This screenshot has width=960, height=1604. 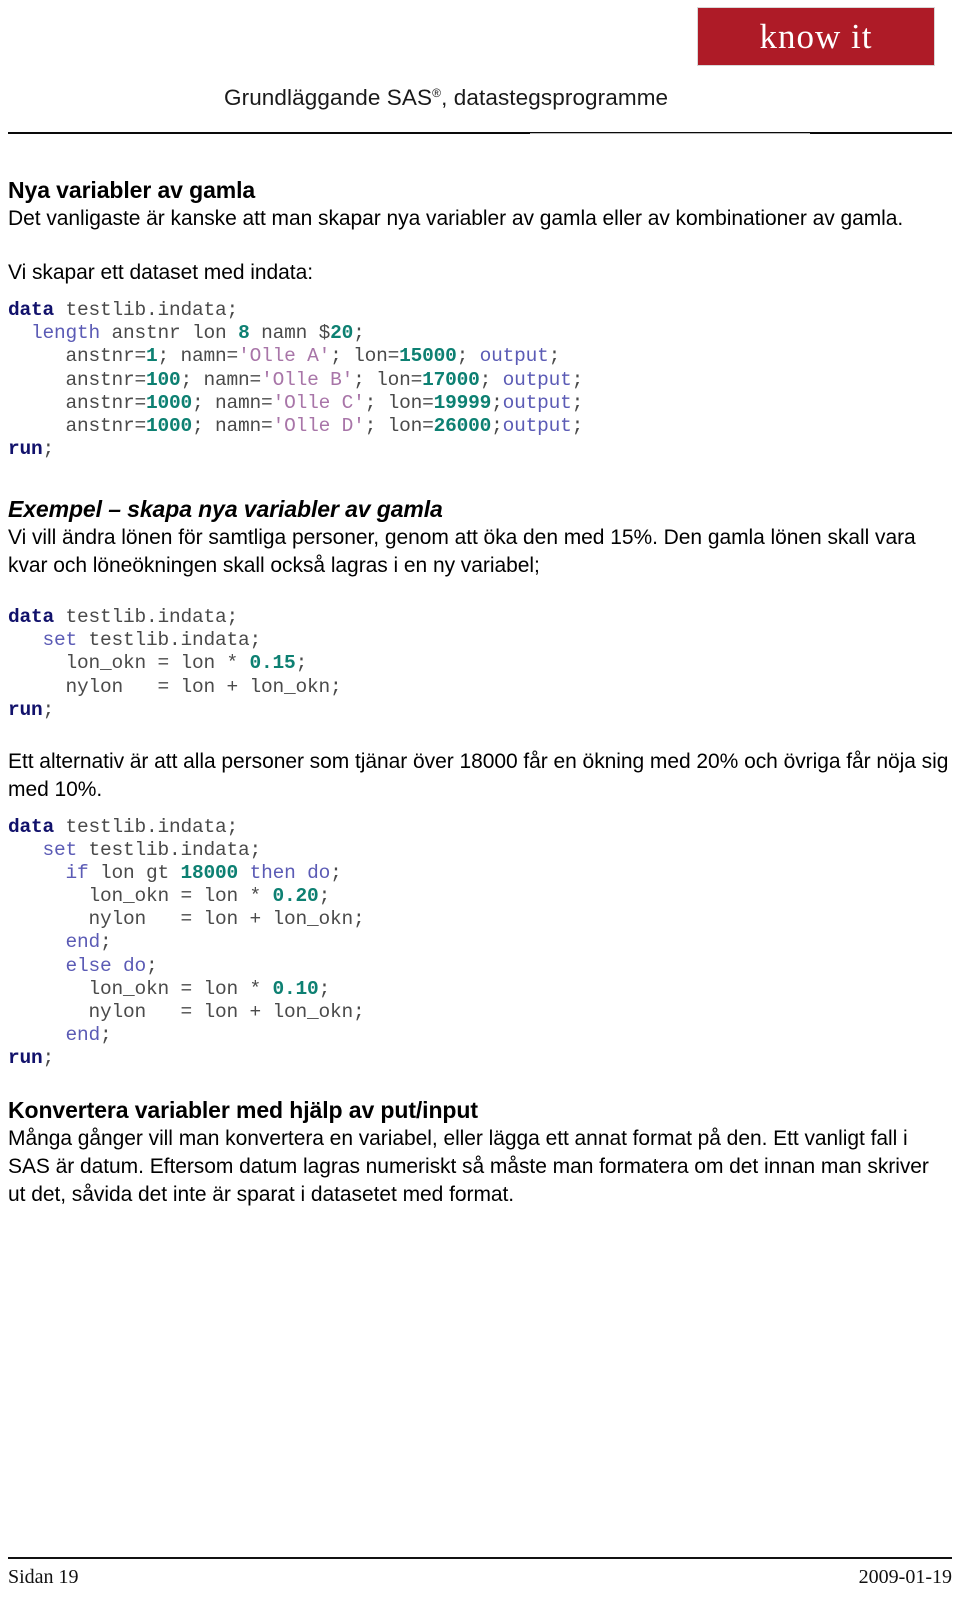 I want to click on header-title: Grundläggande SAS®, datastegsprogramme, so click(x=446, y=98).